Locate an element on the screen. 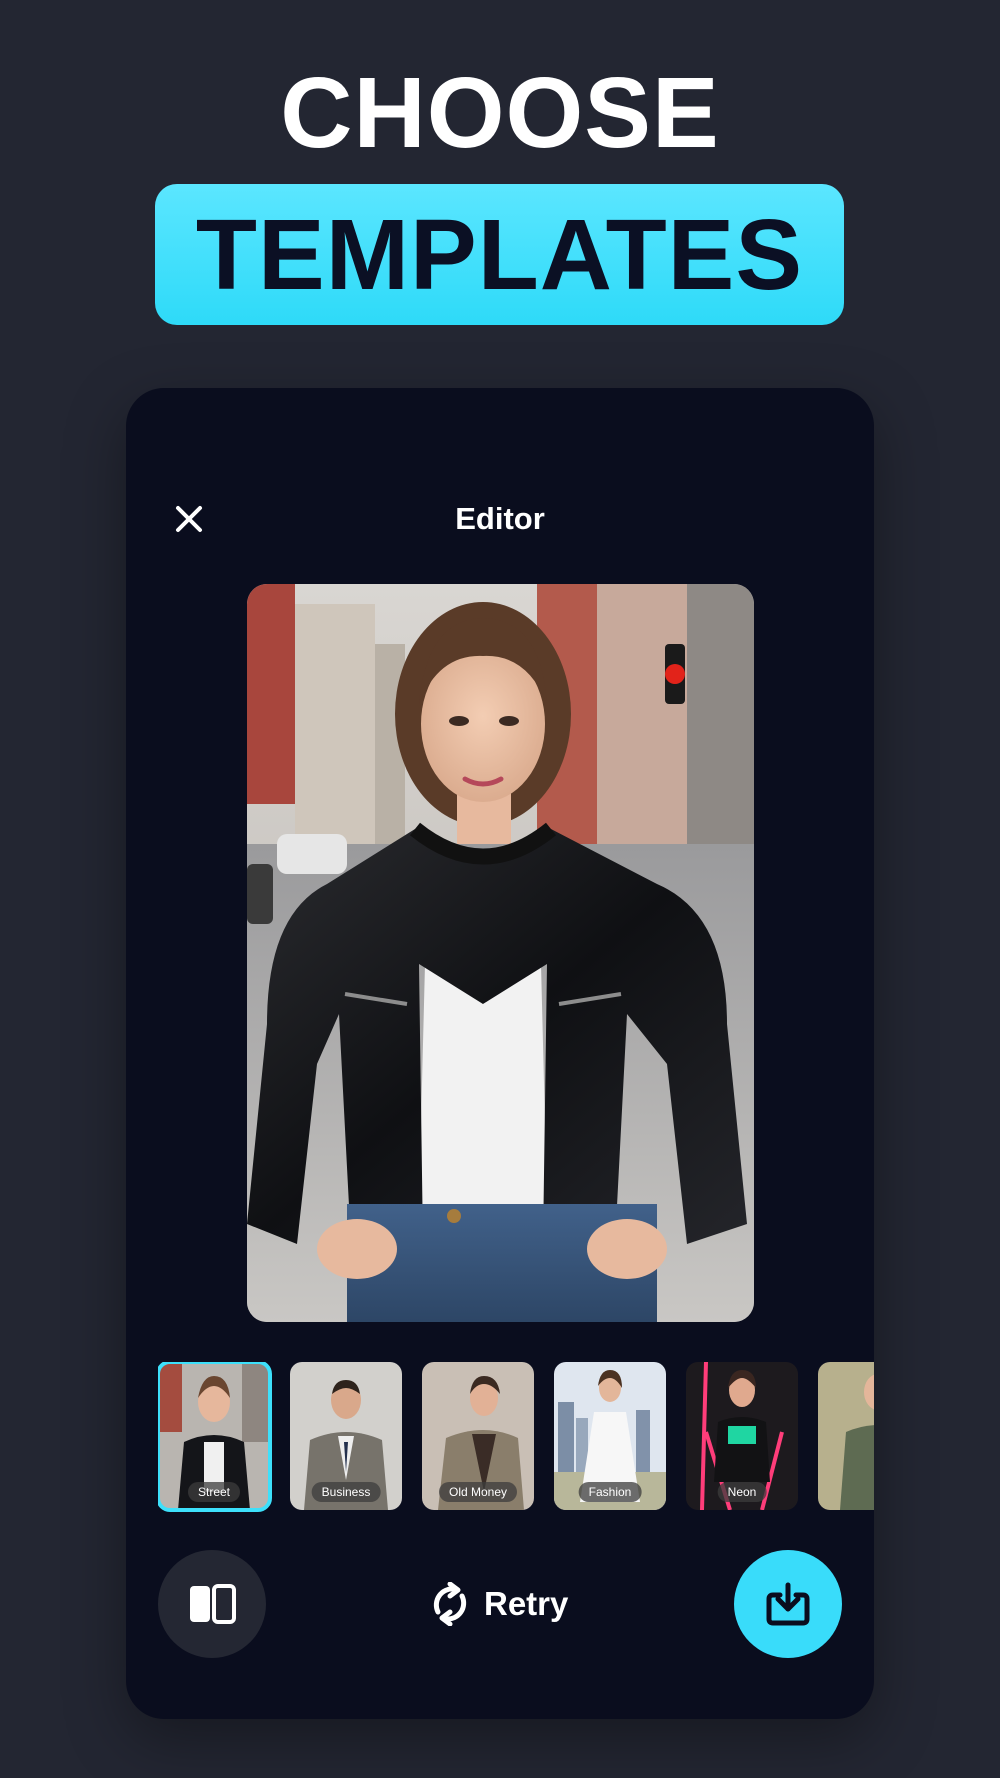 This screenshot has height=1778, width=1000. headline-choose: CHOOSE is located at coordinates (500, 113).